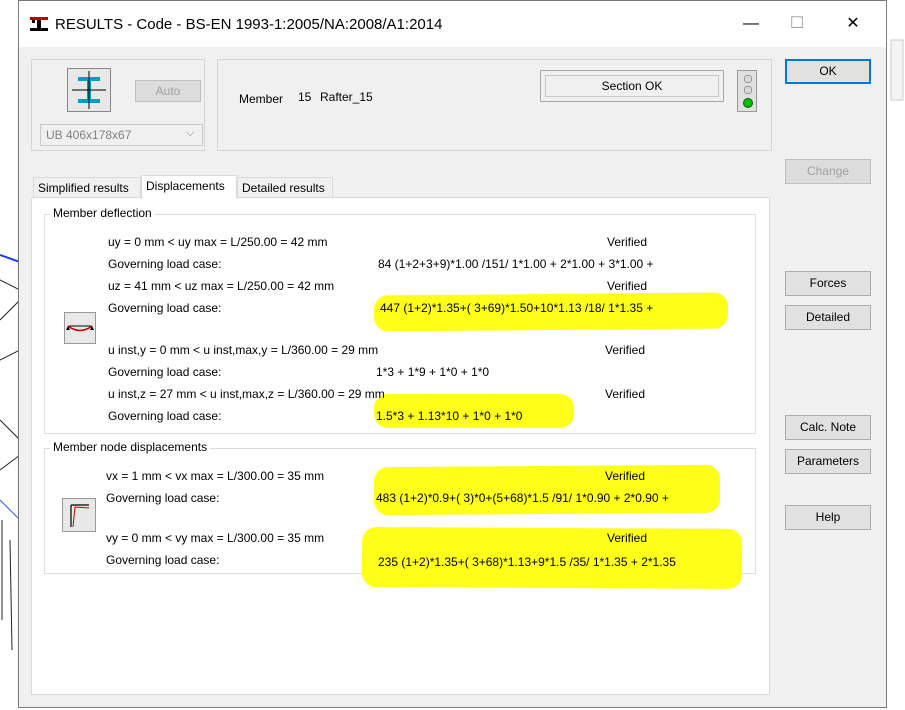 The width and height of the screenshot is (905, 710). I want to click on i-beam-section-icon, so click(89, 90).